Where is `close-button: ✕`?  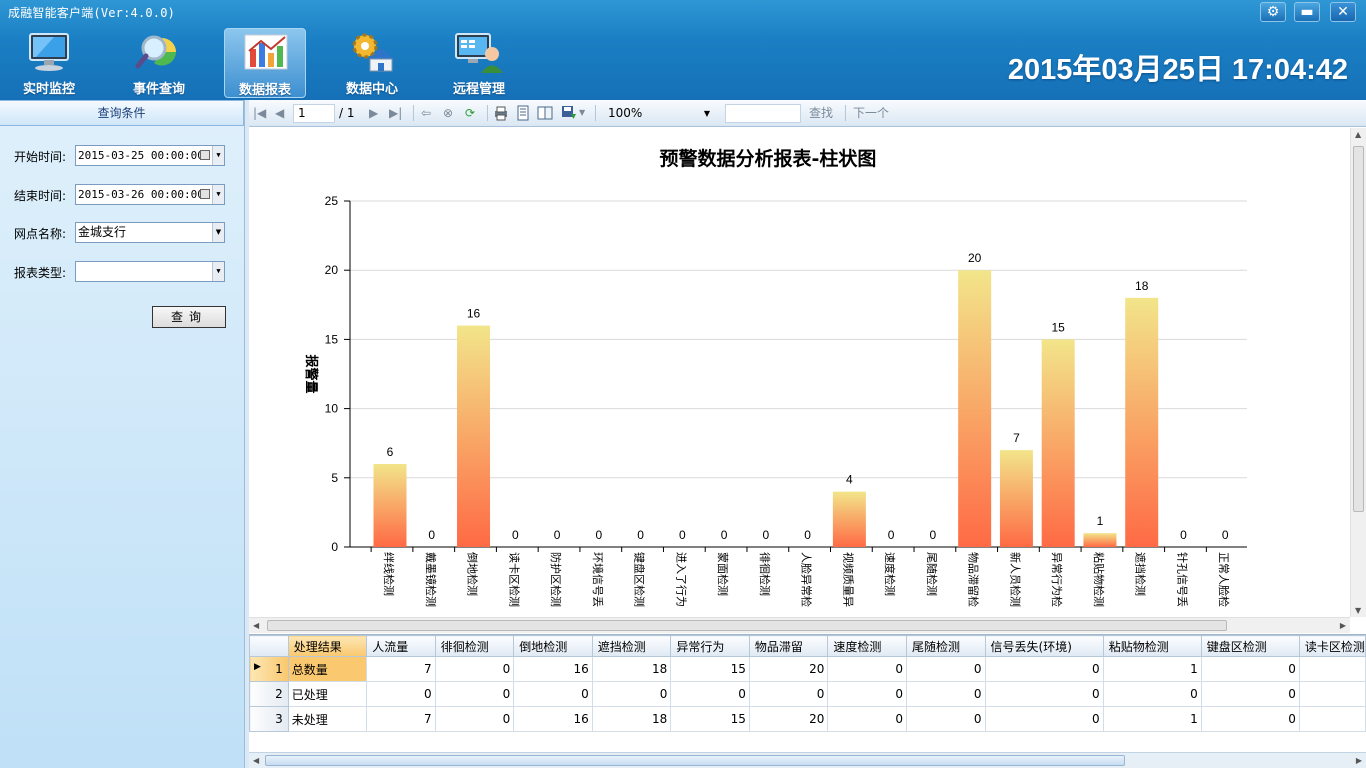
close-button: ✕ is located at coordinates (1343, 12).